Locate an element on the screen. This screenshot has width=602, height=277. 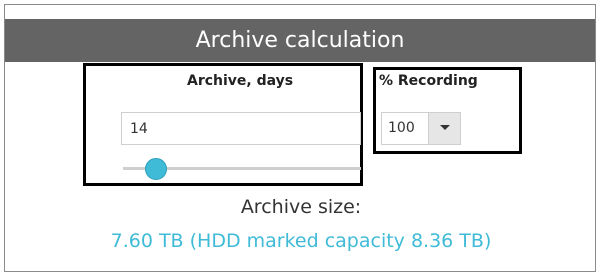
archive-days-input is located at coordinates (241, 128).